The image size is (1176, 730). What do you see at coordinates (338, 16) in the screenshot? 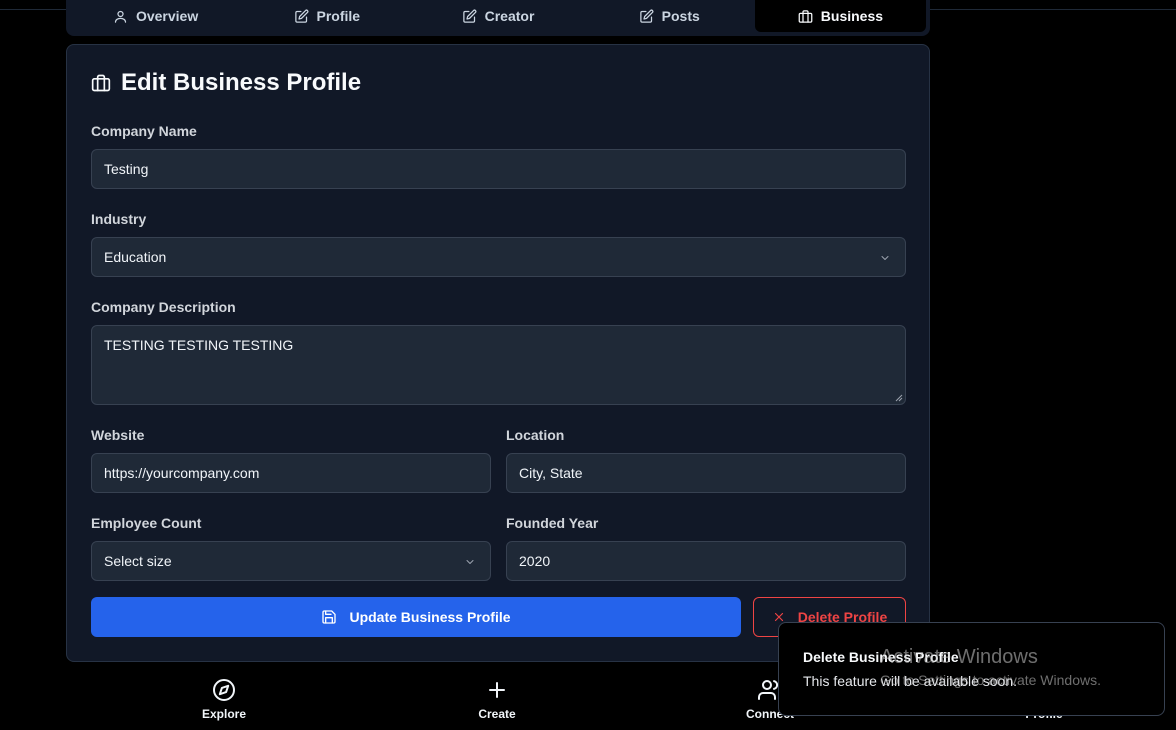
I see `tab-label: Profile` at bounding box center [338, 16].